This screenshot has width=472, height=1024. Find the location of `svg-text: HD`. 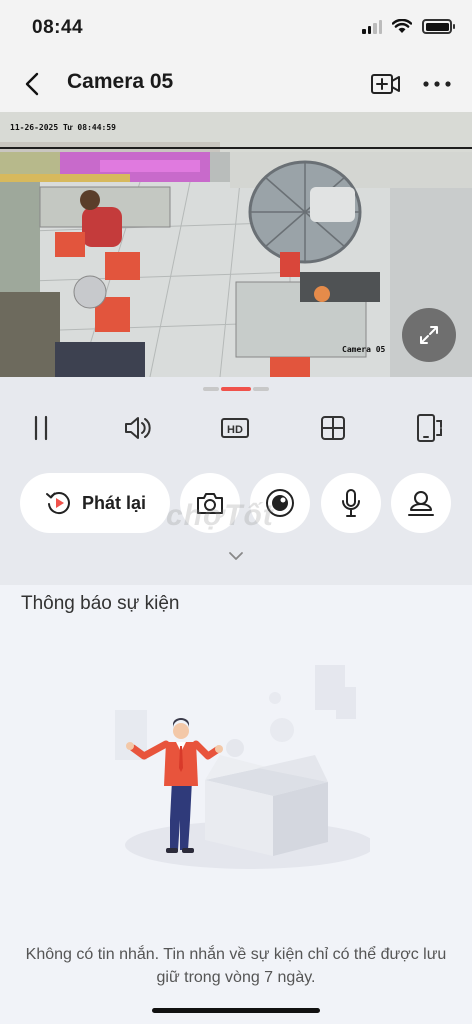

svg-text: HD is located at coordinates (235, 430).